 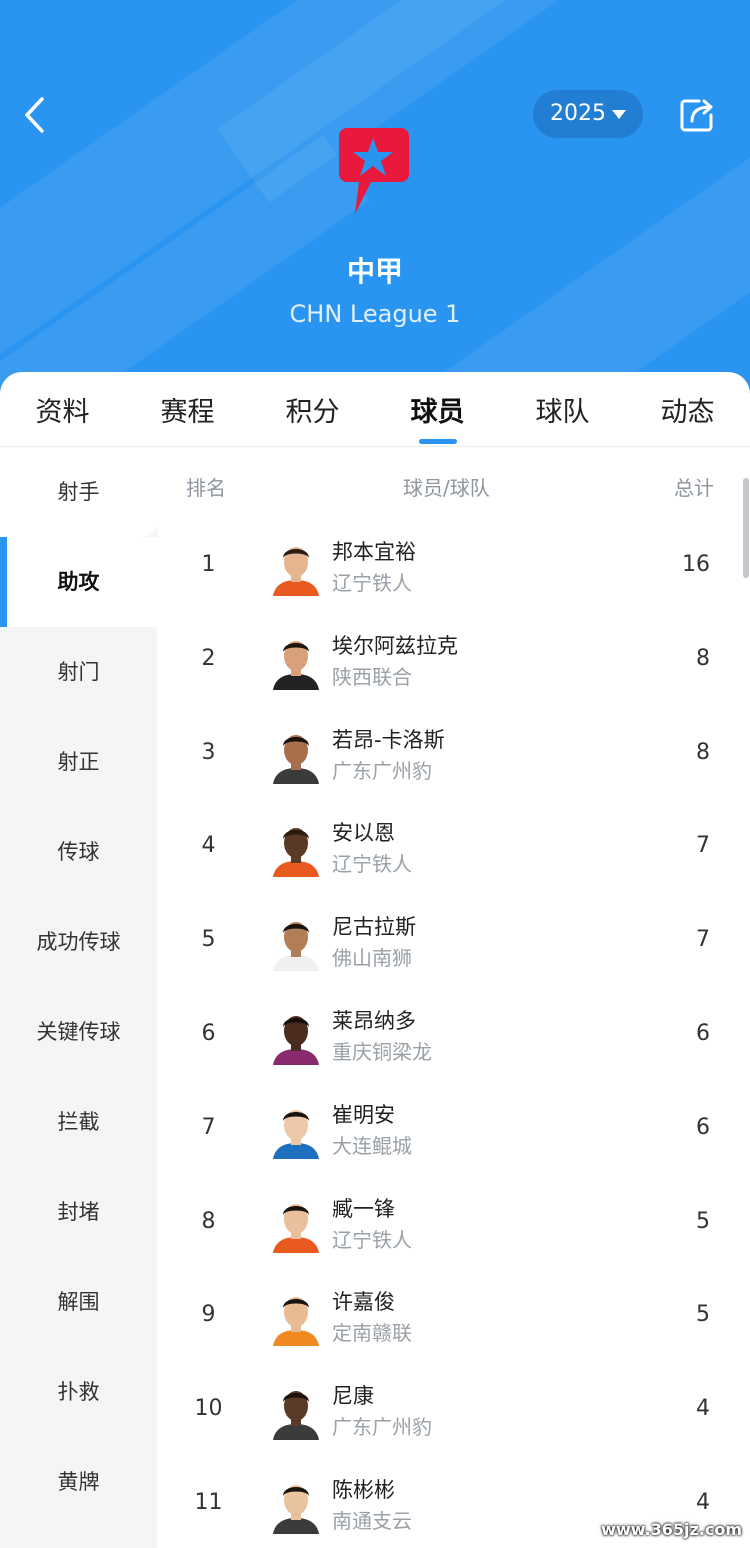 I want to click on sidebar-item-passes: 传球, so click(x=78, y=852).